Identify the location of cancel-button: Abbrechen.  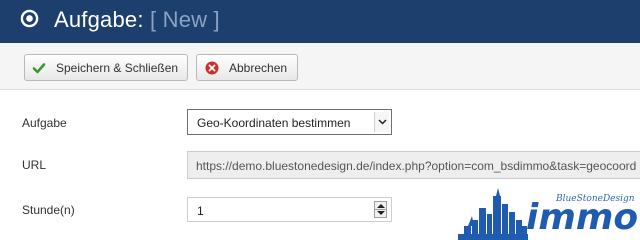
(247, 67).